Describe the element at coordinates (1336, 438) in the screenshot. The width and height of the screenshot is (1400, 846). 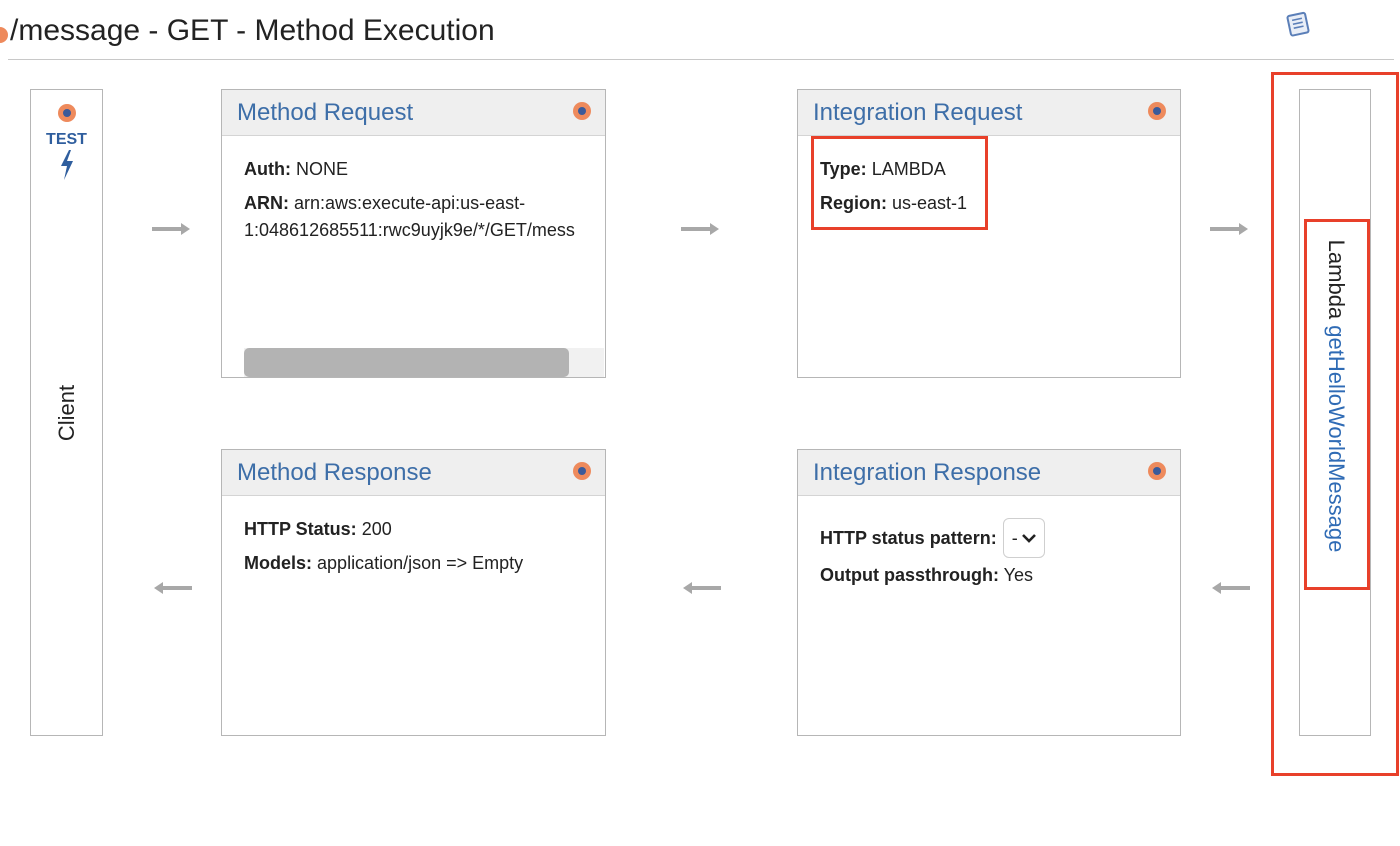
I see `lambda-function-link: getHelloWorldMessage` at that location.